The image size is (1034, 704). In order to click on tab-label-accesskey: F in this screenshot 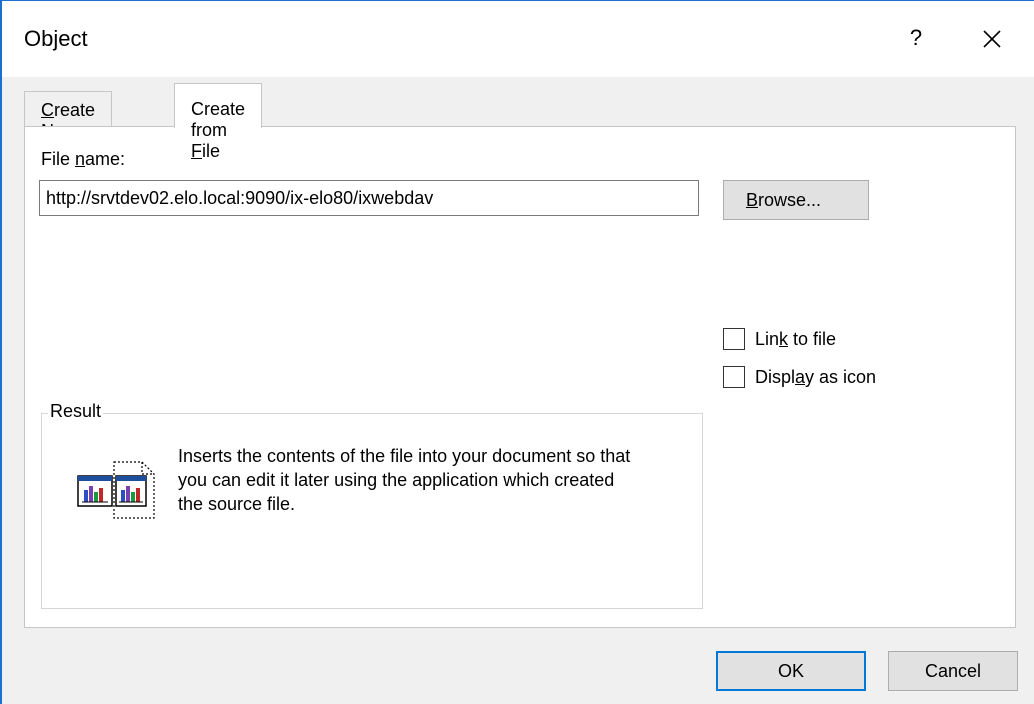, I will do `click(196, 151)`.